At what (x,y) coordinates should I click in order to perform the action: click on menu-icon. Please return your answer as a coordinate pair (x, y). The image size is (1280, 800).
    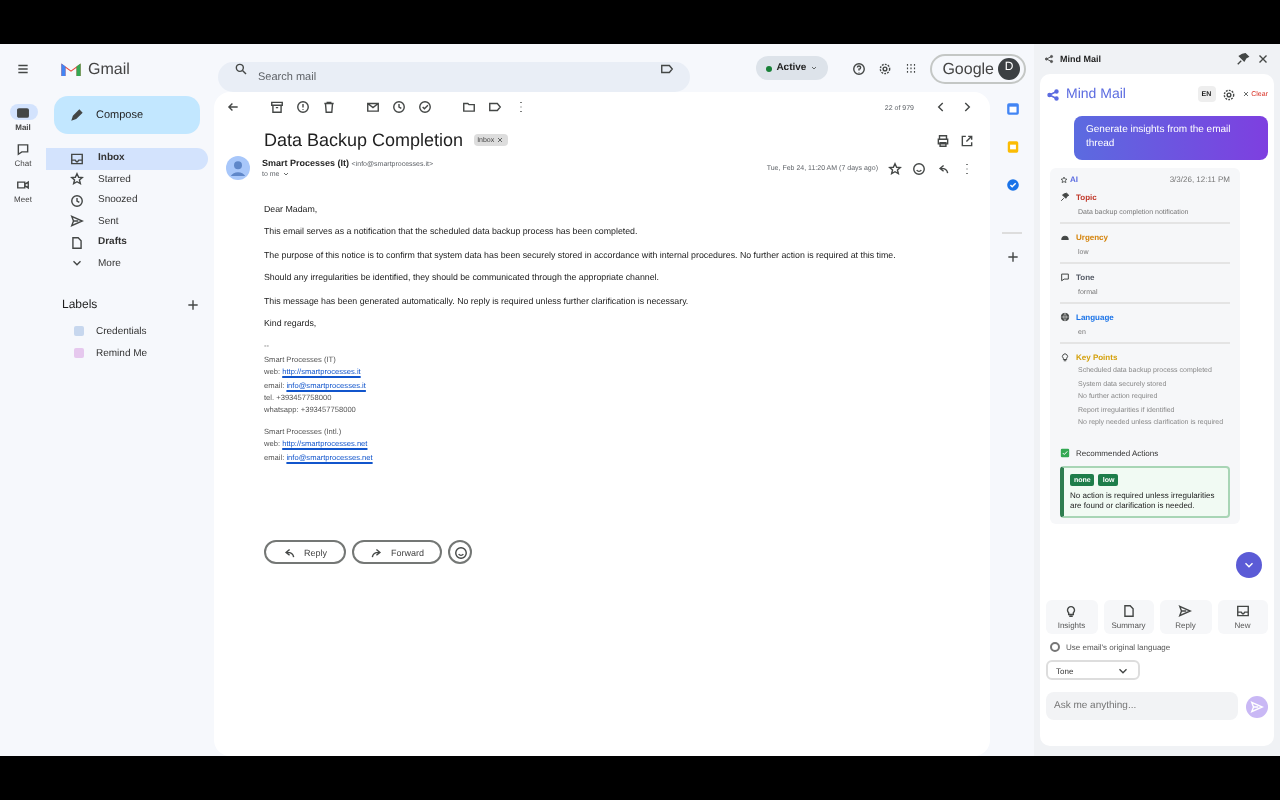
    Looking at the image, I should click on (23, 68).